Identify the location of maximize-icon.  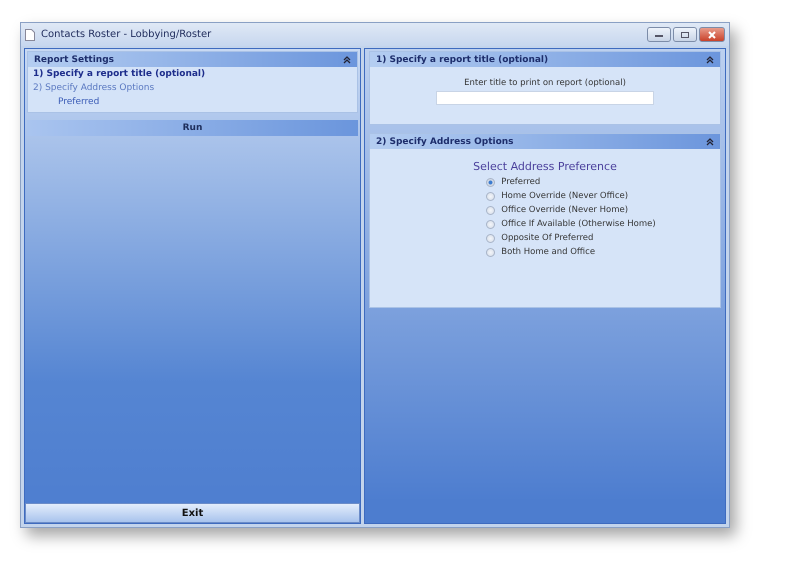
(685, 34).